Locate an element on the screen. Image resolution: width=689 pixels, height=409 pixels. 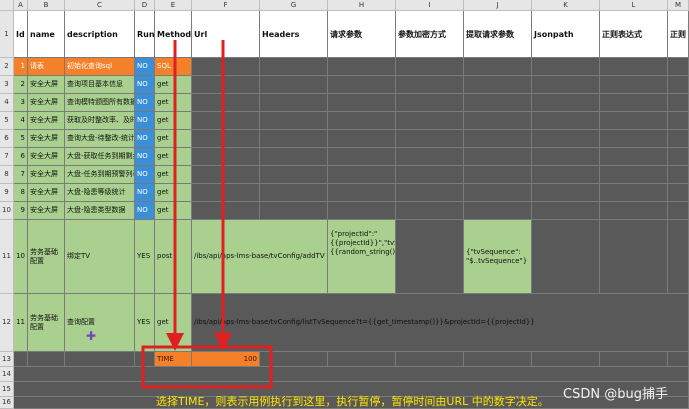
cell-description: 获取及时整改率、及时 is located at coordinates (100, 121).